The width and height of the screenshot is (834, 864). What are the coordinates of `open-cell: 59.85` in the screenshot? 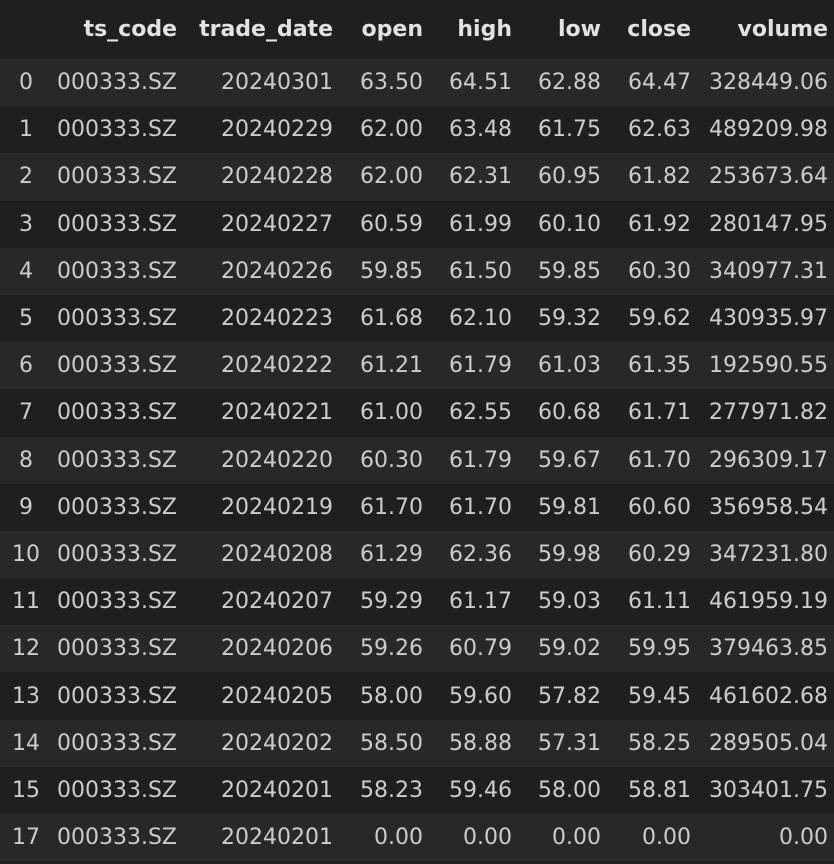 It's located at (384, 271).